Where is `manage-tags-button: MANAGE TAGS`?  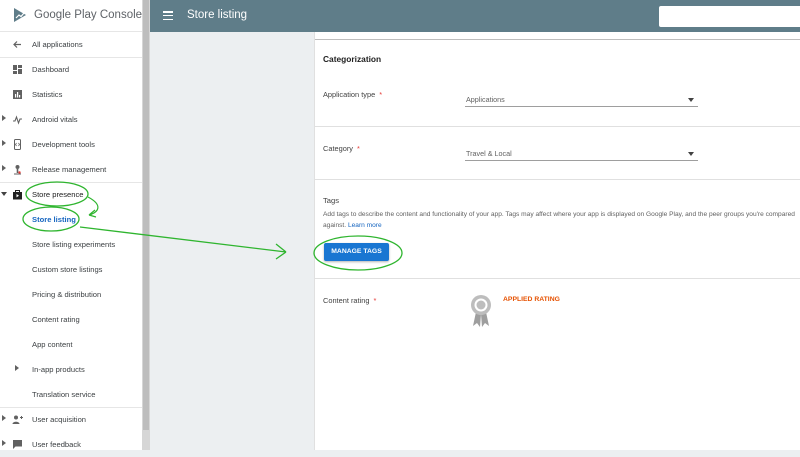
manage-tags-button: MANAGE TAGS is located at coordinates (356, 252).